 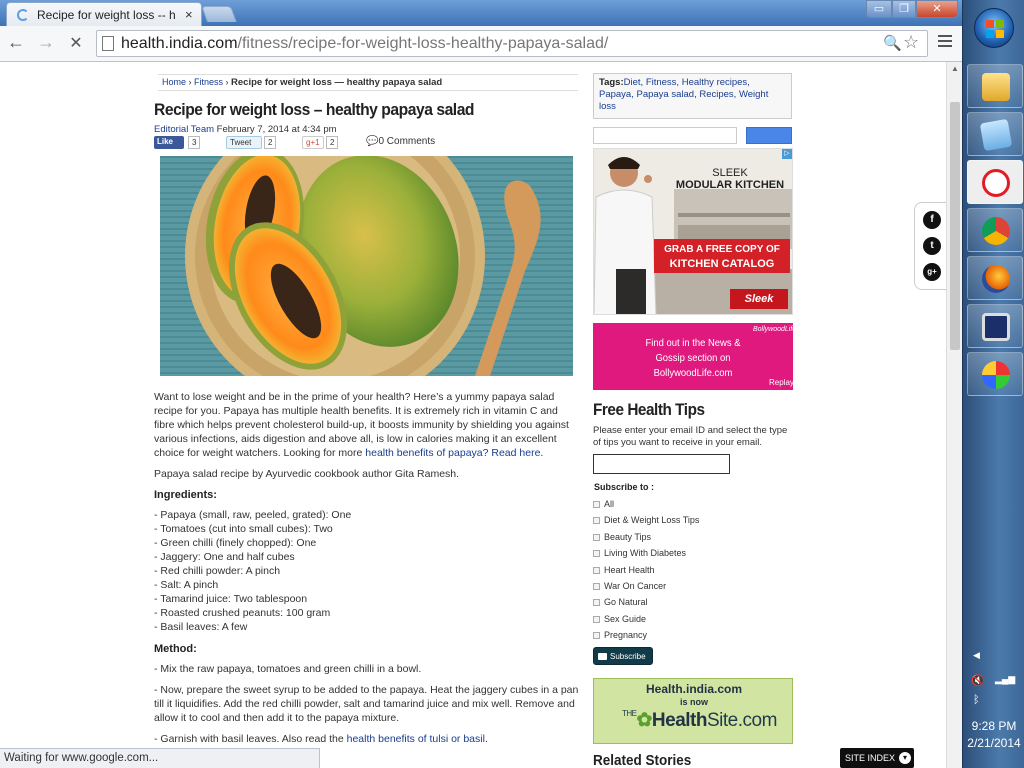 I want to click on comments-link: 💬0 Comments, so click(x=400, y=141).